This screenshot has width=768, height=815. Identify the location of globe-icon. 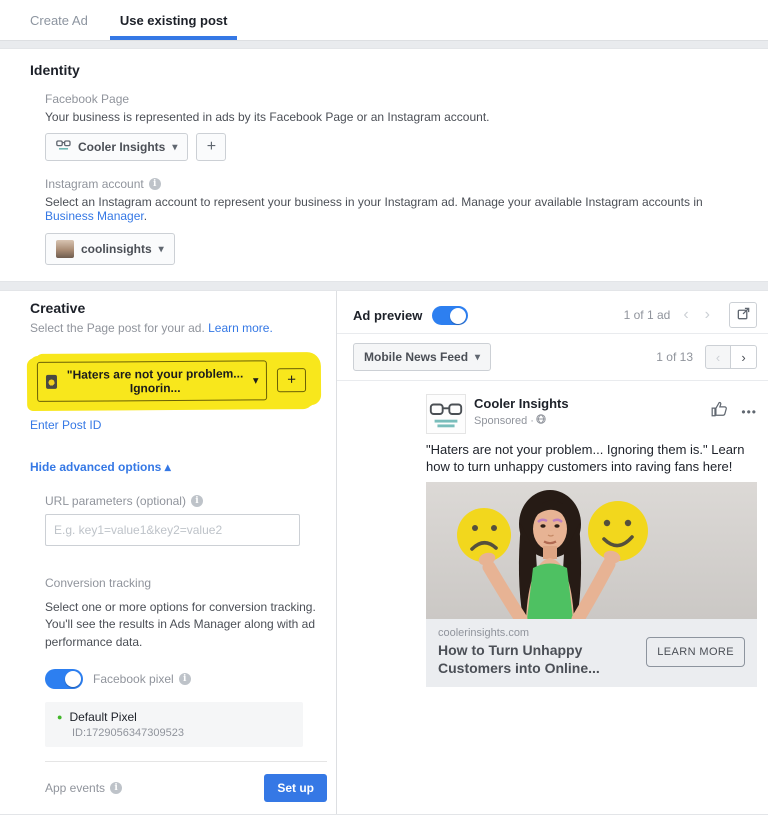
(541, 420).